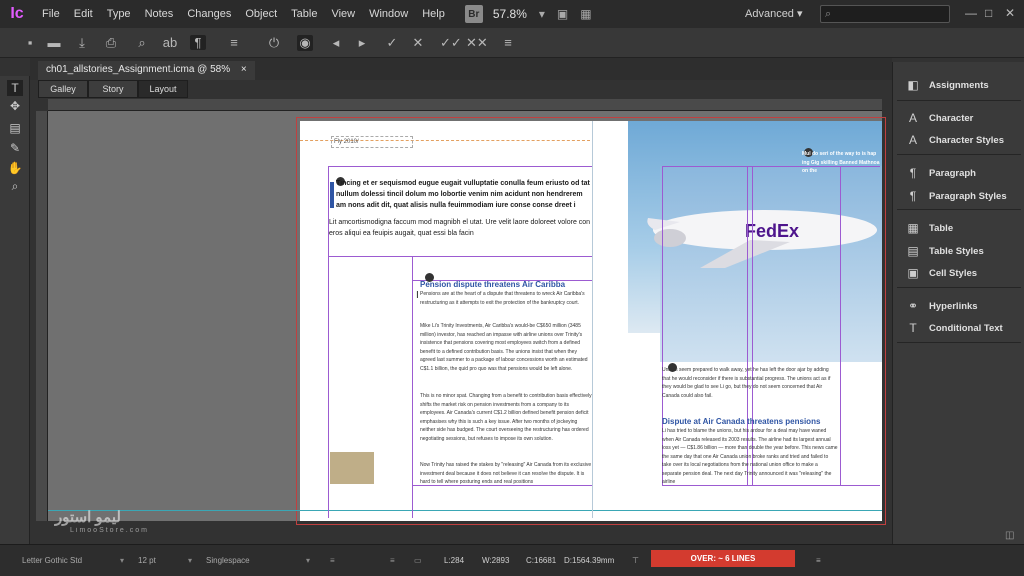 This screenshot has width=1024, height=576. I want to click on table-styles-icon: ▤, so click(913, 251).